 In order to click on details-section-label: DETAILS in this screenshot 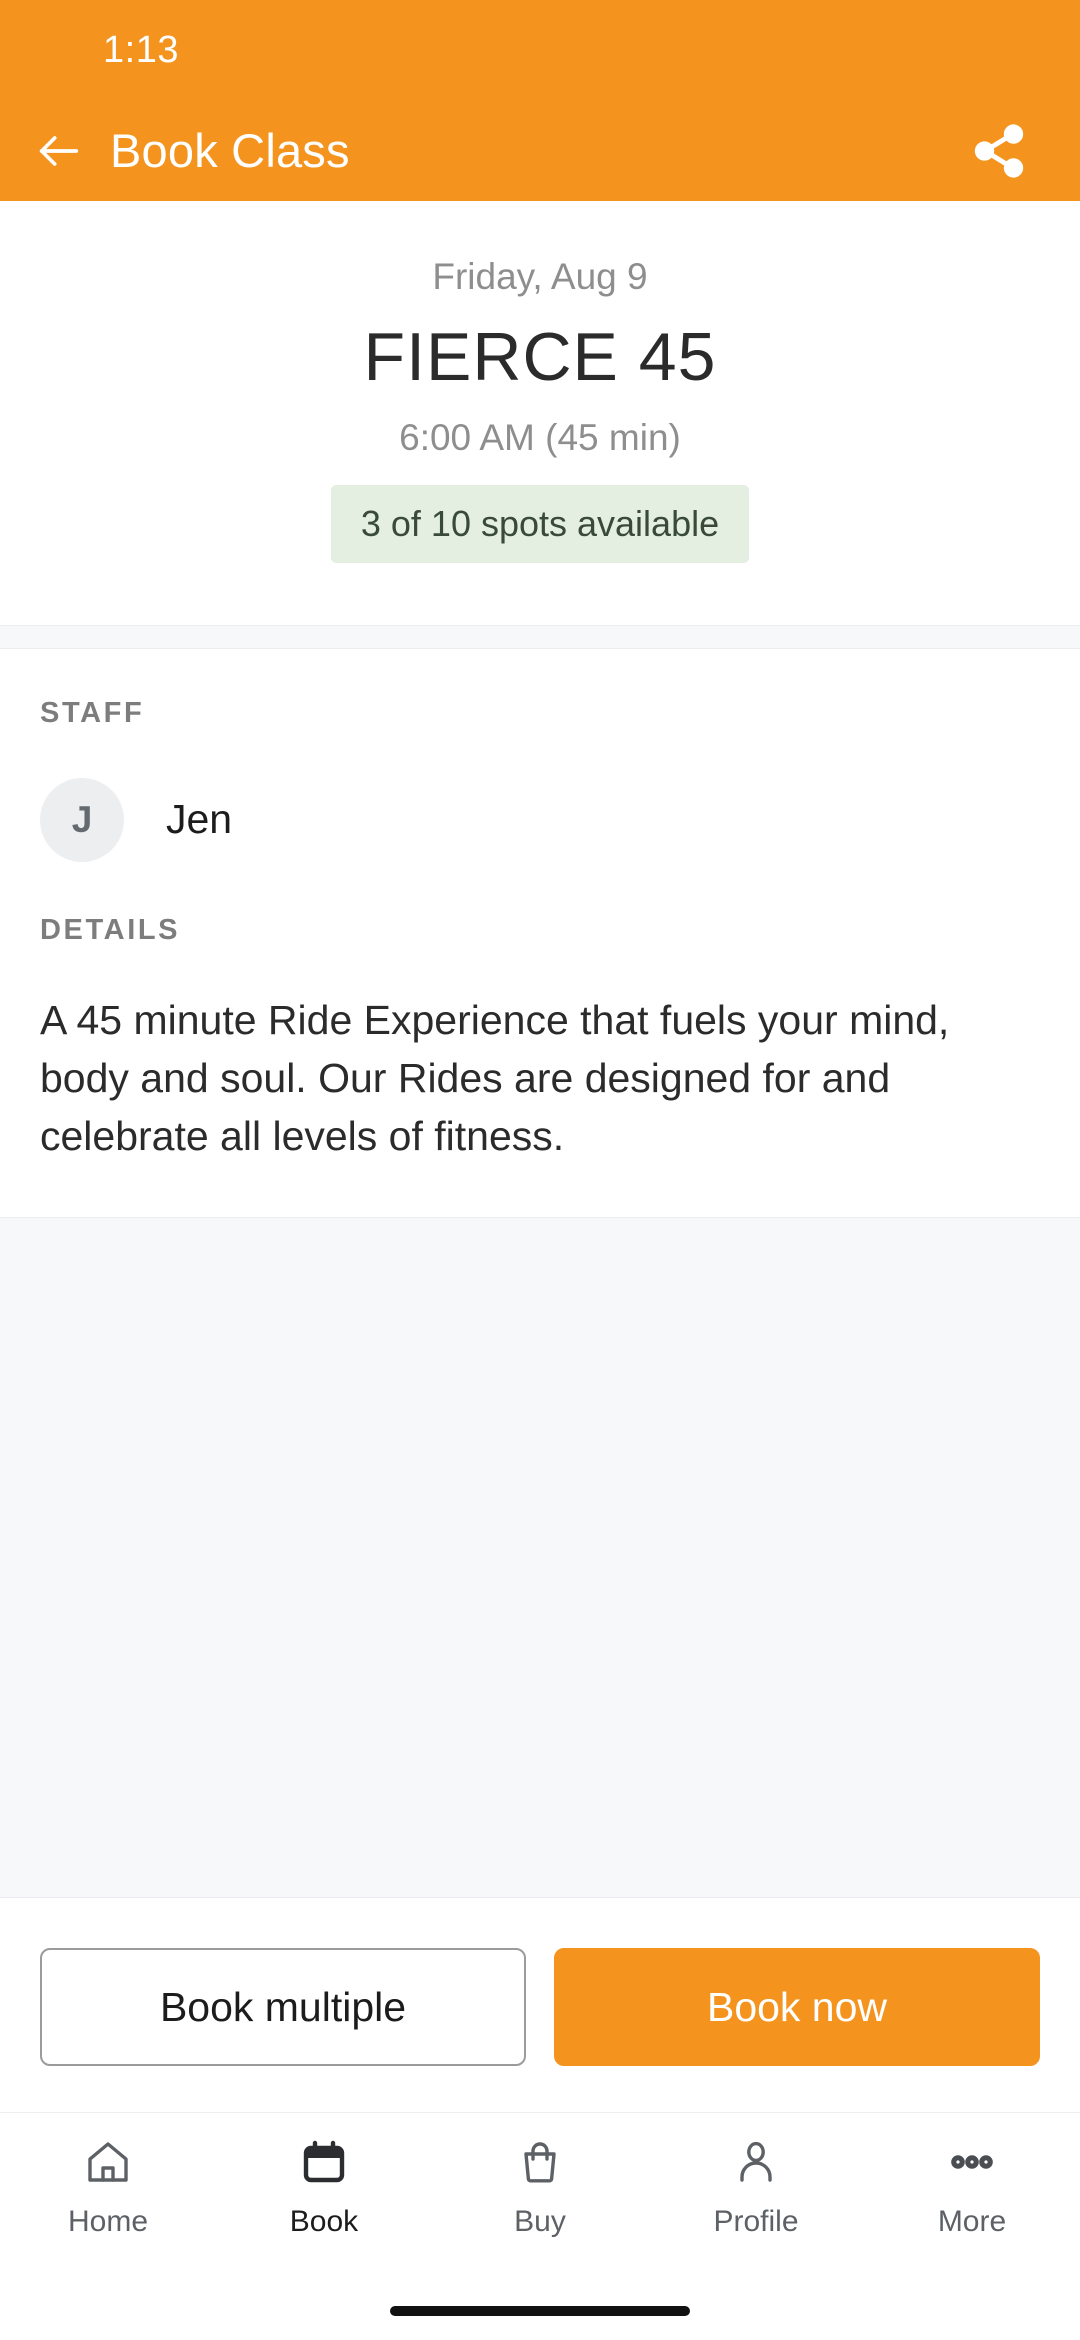, I will do `click(110, 929)`.